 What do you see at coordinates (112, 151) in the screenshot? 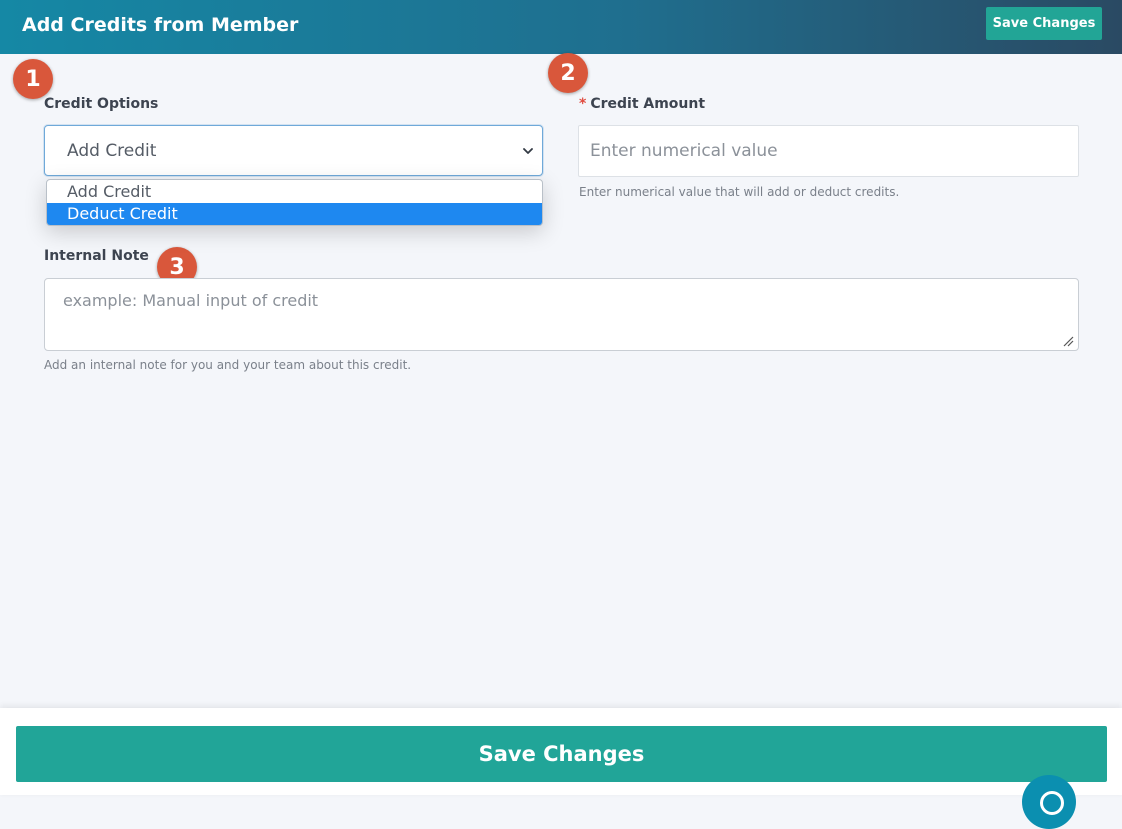
I see `credit-options-selected-value: Add Credit` at bounding box center [112, 151].